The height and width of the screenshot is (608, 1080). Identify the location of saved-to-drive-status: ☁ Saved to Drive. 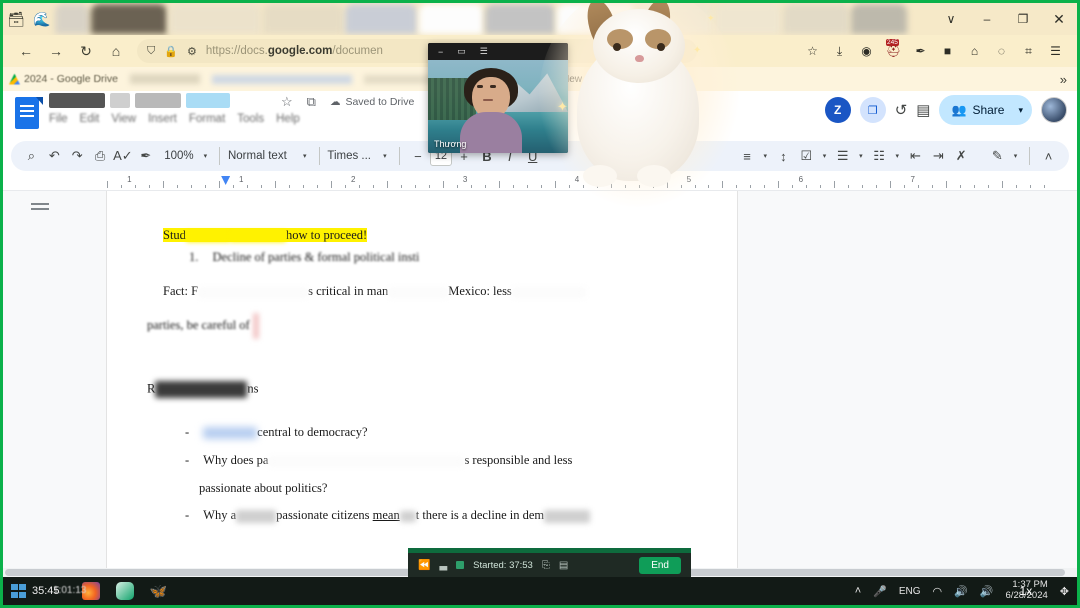
(372, 102).